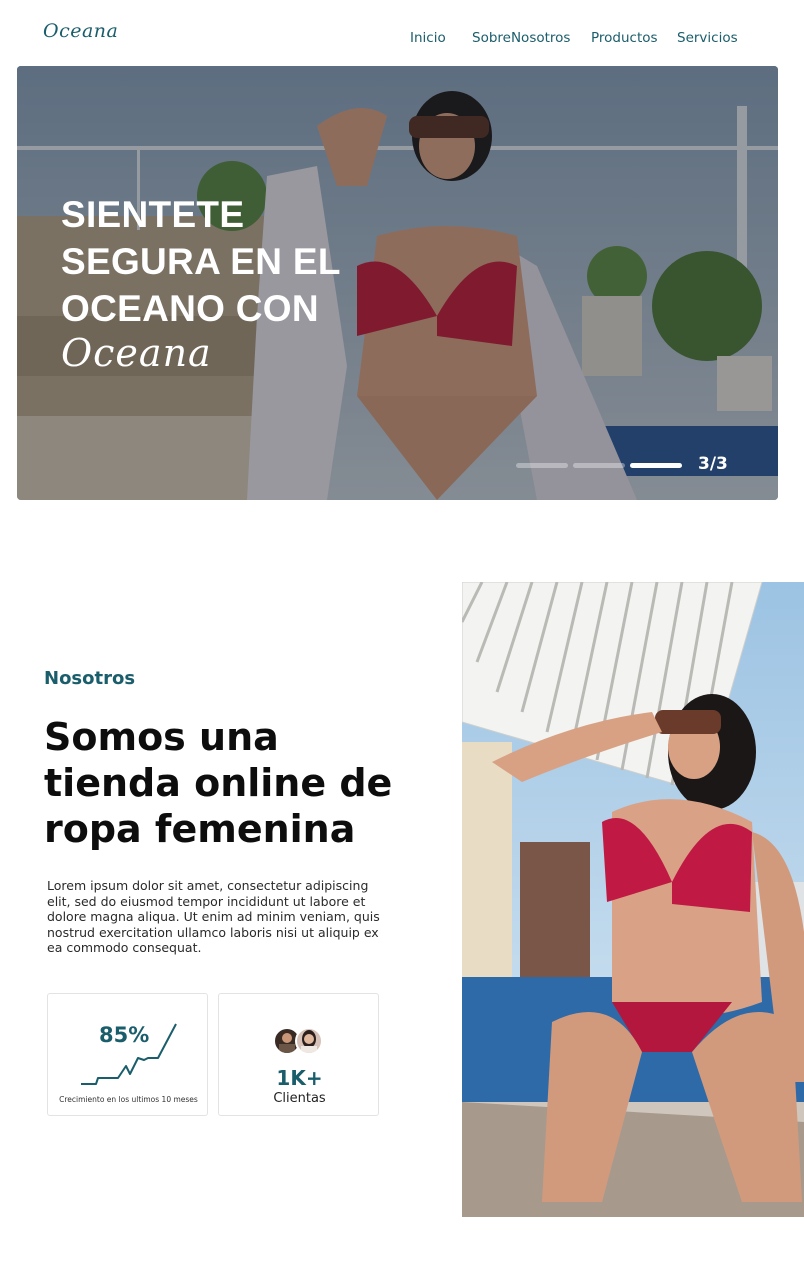 This screenshot has width=804, height=1280. What do you see at coordinates (153, 214) in the screenshot?
I see `hero-title-line: SIENTETE` at bounding box center [153, 214].